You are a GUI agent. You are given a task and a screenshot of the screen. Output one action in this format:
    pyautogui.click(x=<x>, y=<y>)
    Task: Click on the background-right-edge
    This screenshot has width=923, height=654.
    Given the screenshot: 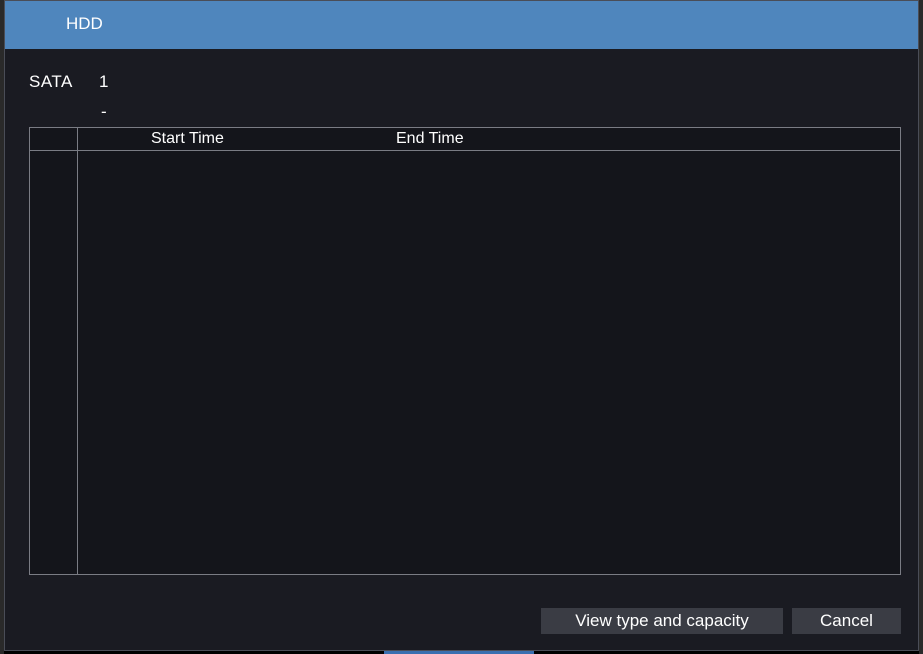 What is the action you would take?
    pyautogui.click(x=921, y=327)
    